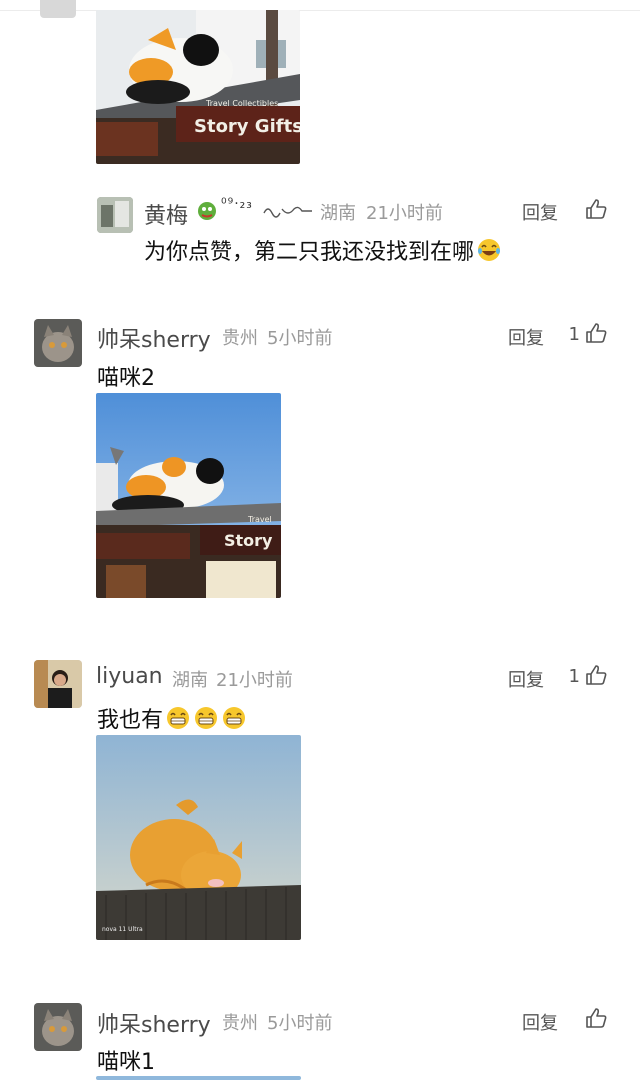 This screenshot has width=640, height=1080. Describe the element at coordinates (237, 204) in the screenshot. I see `name-decoration: ⁰⁹·₂₃` at that location.